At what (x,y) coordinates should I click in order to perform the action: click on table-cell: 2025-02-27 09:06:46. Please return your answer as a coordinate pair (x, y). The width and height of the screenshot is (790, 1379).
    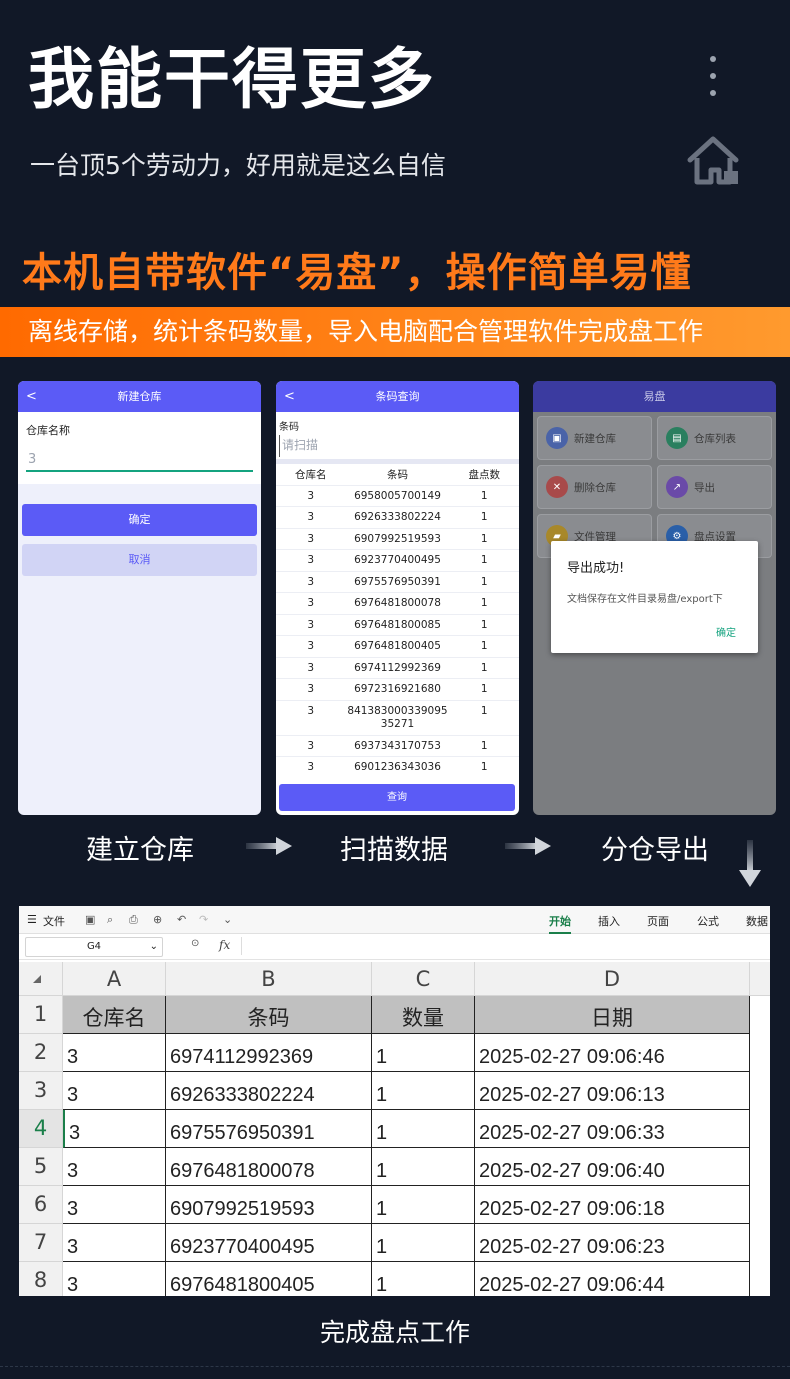
    Looking at the image, I should click on (612, 1053).